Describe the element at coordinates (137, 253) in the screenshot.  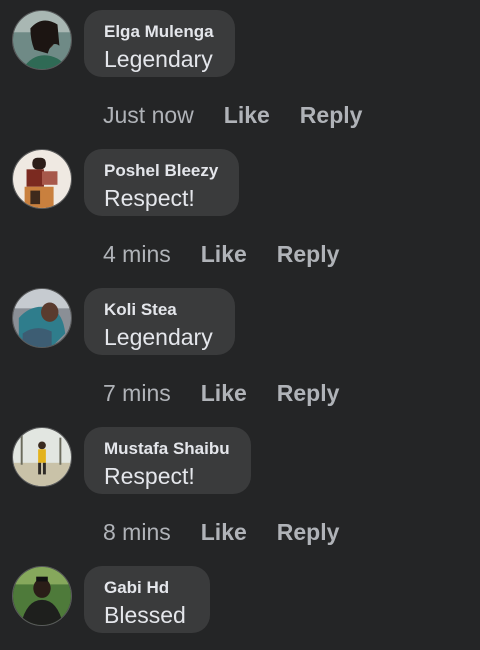
I see `comment-timestamp: 4 mins` at that location.